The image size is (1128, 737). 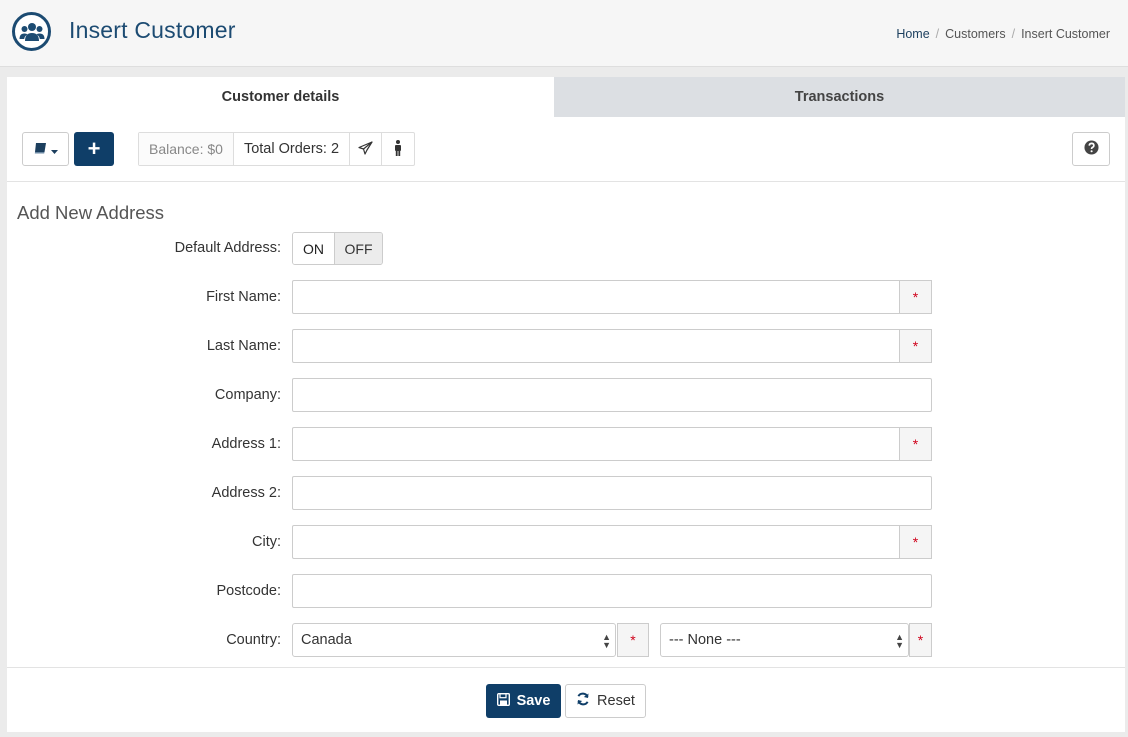 What do you see at coordinates (40, 149) in the screenshot?
I see `book-icon` at bounding box center [40, 149].